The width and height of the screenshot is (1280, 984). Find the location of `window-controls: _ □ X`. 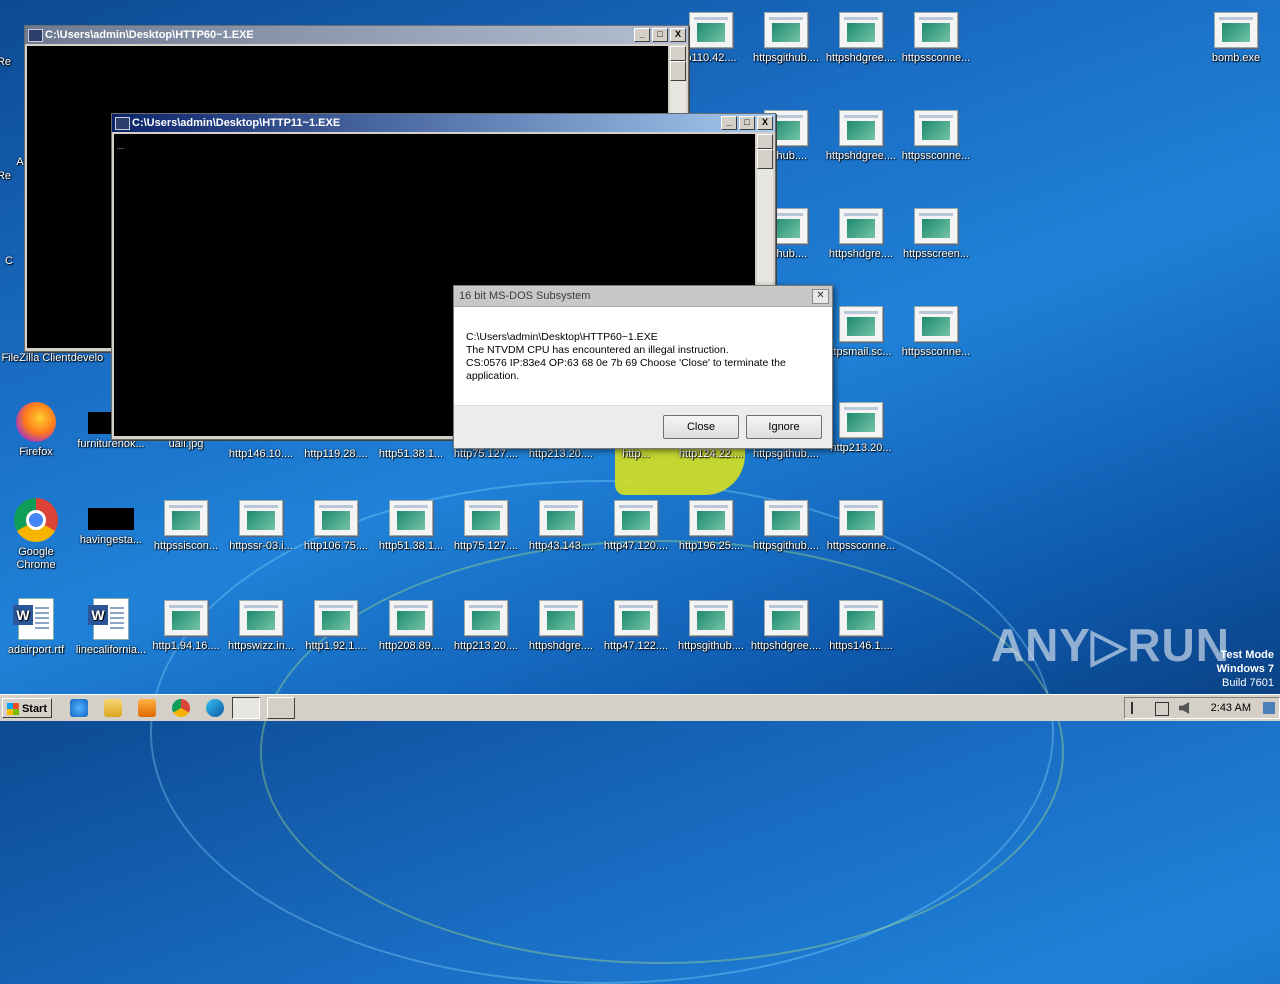

window-controls: _ □ X is located at coordinates (660, 35).